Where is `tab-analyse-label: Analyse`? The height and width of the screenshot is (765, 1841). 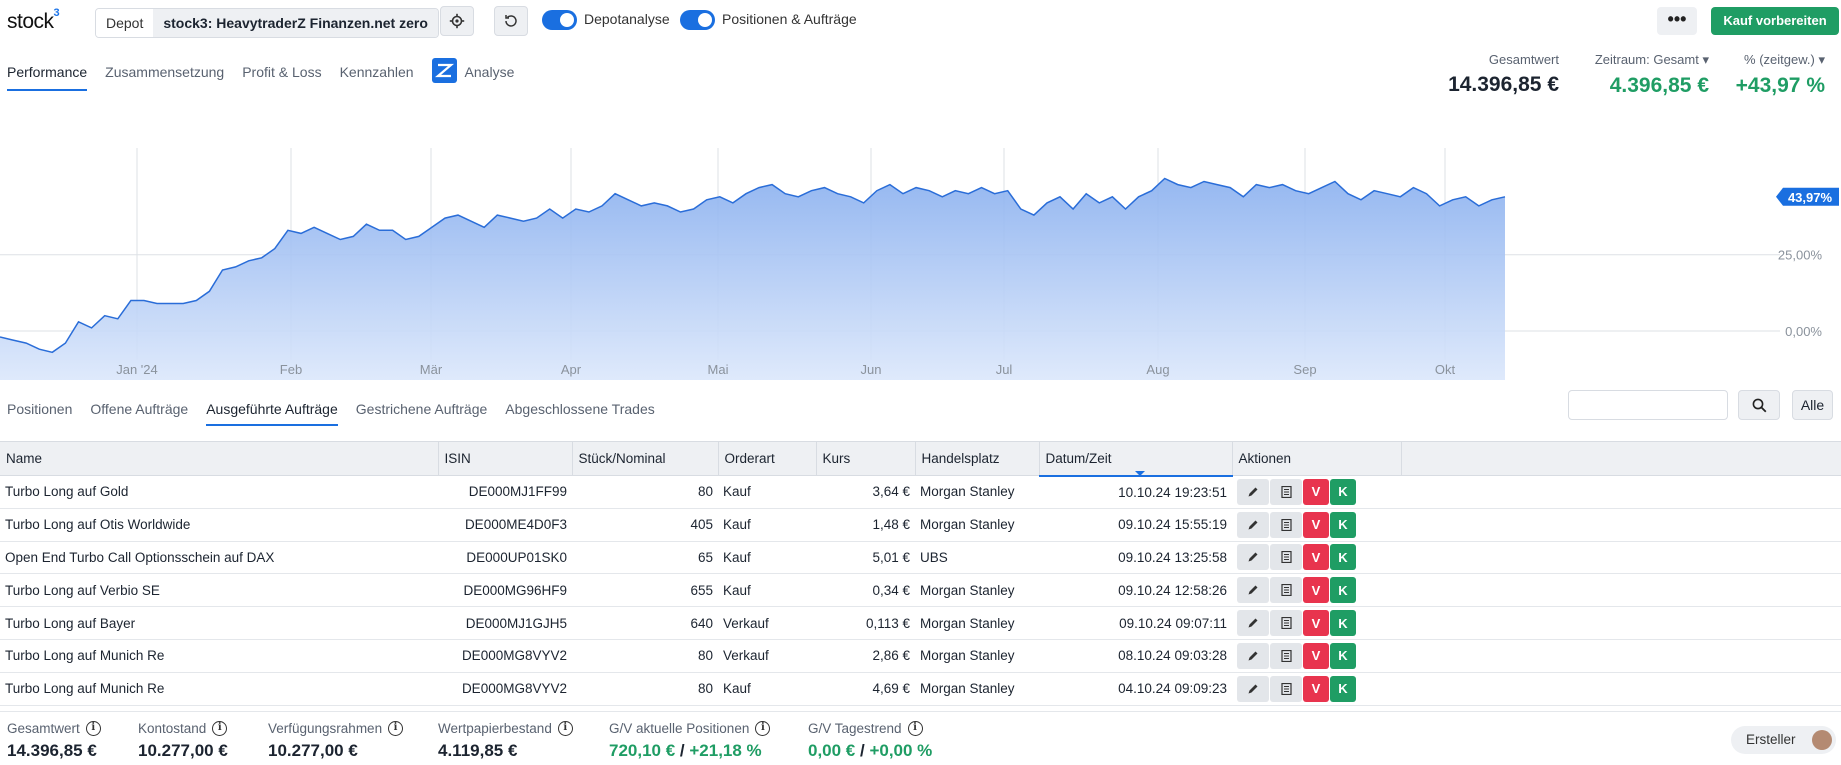 tab-analyse-label: Analyse is located at coordinates (489, 72).